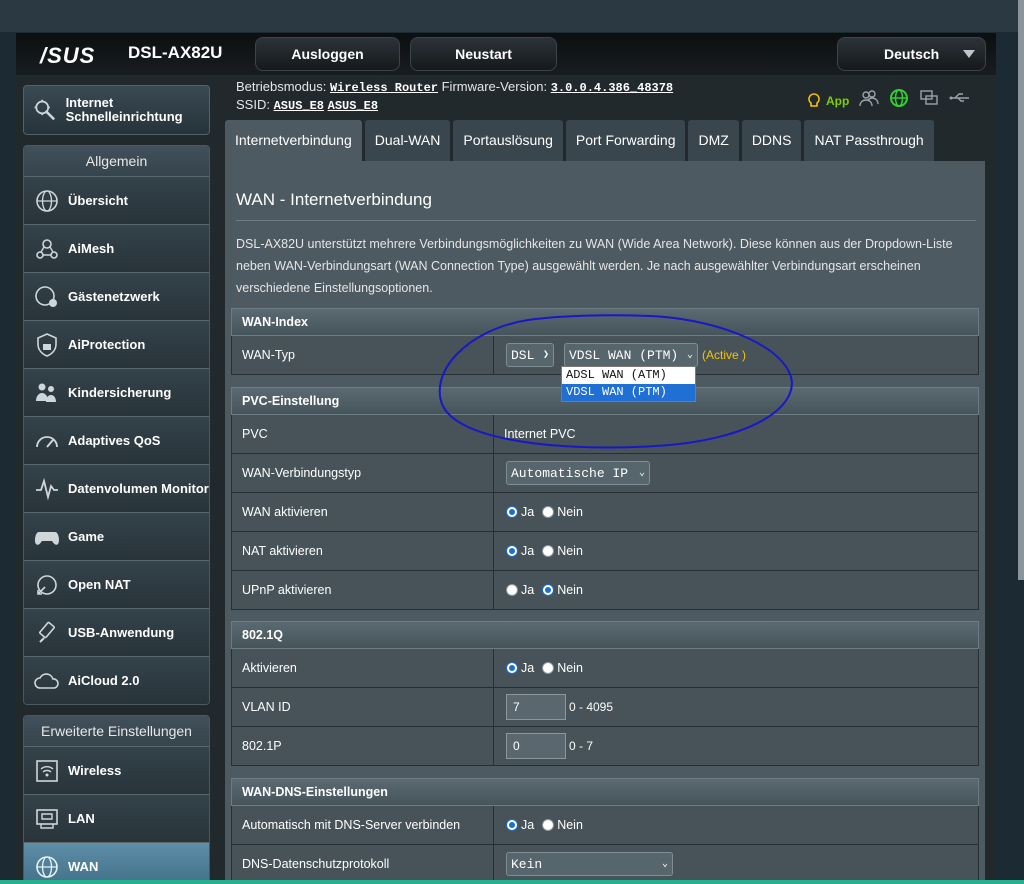 This screenshot has width=1024, height=884. Describe the element at coordinates (520, 590) in the screenshot. I see `upnp-yes-radio: Ja` at that location.